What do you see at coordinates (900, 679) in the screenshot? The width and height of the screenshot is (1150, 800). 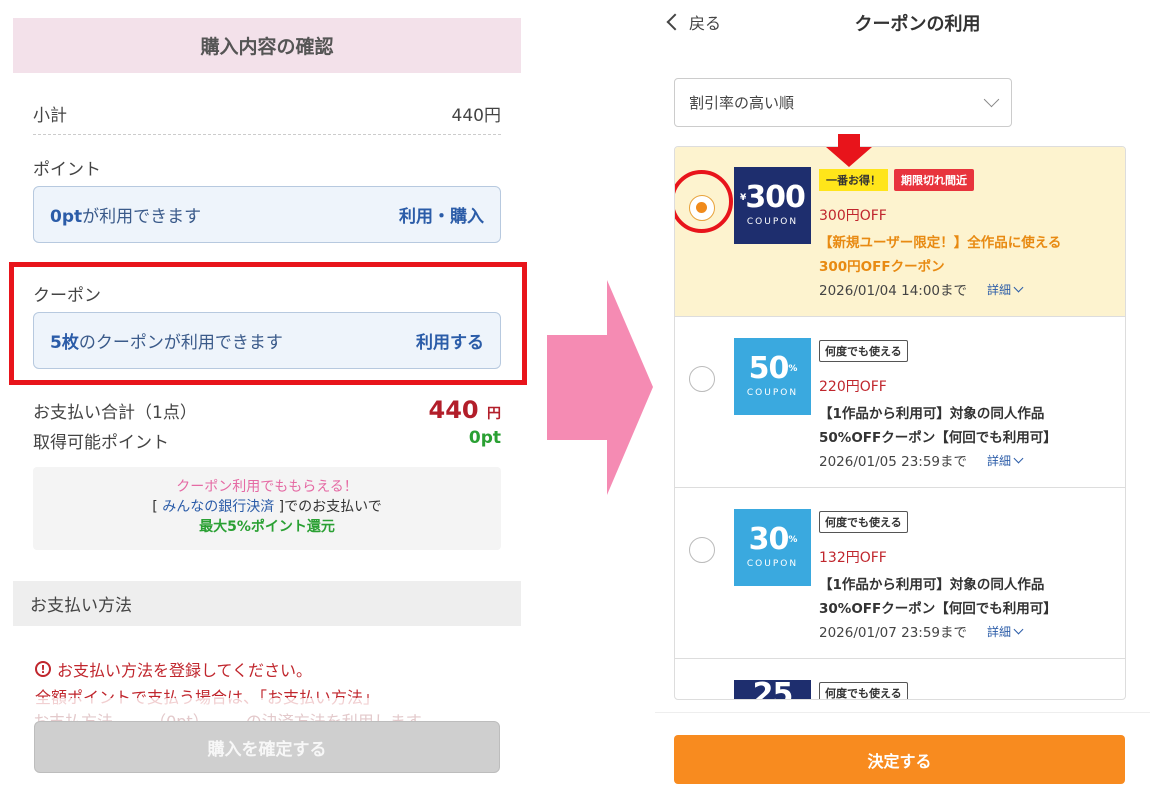 I see `coupon-item: 25 何度でも使える` at bounding box center [900, 679].